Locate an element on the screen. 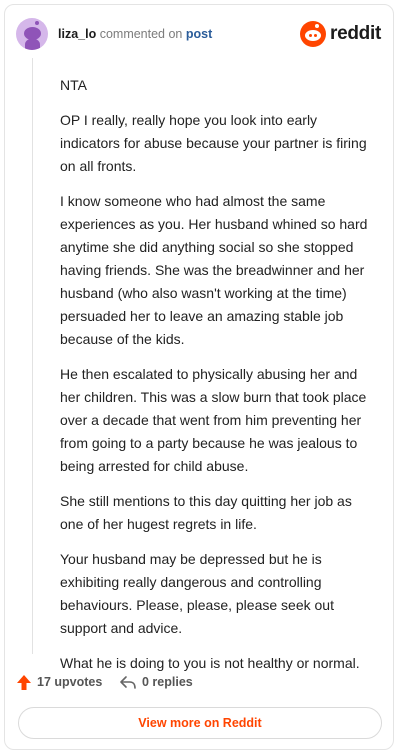 The image size is (400, 756). reddit-logo-icon is located at coordinates (313, 34).